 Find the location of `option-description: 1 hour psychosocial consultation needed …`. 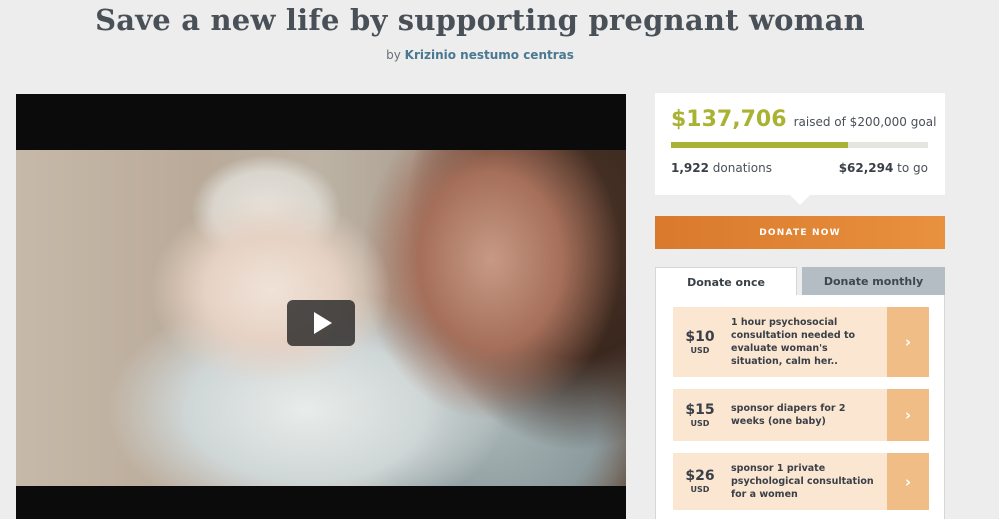

option-description: 1 hour psychosocial consultation needed … is located at coordinates (793, 342).